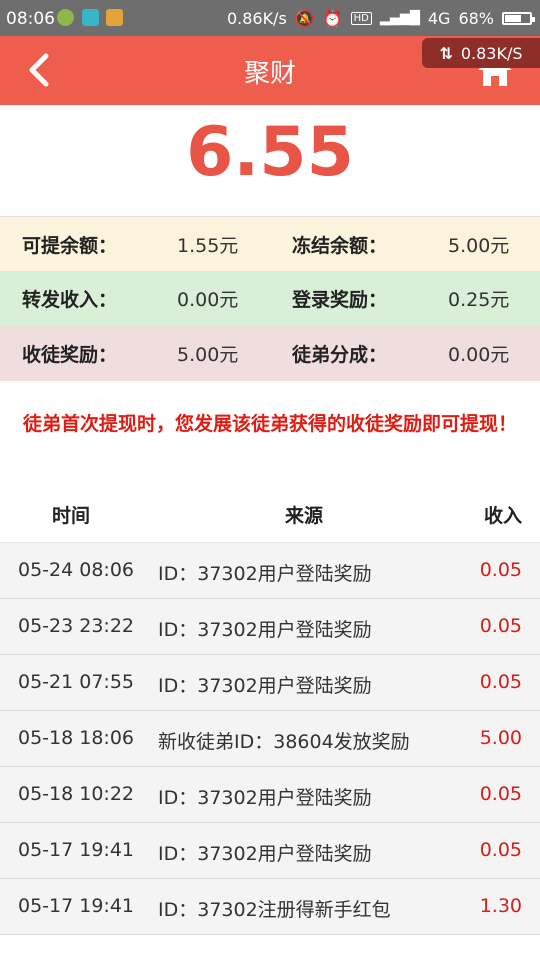 The width and height of the screenshot is (540, 960). What do you see at coordinates (500, 738) in the screenshot?
I see `row-amount: 5.00` at bounding box center [500, 738].